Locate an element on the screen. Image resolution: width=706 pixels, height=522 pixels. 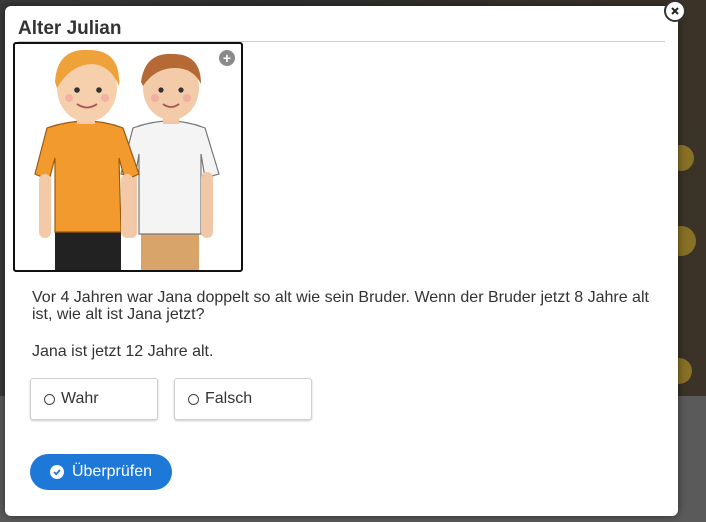
check-button: Überprüfen is located at coordinates (101, 472).